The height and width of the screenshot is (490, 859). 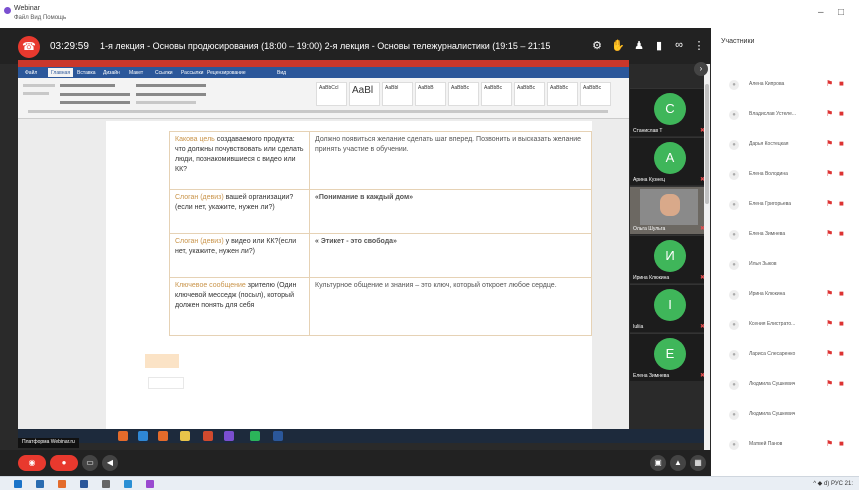 I want to click on collapse-panel-button: ›, so click(x=701, y=69).